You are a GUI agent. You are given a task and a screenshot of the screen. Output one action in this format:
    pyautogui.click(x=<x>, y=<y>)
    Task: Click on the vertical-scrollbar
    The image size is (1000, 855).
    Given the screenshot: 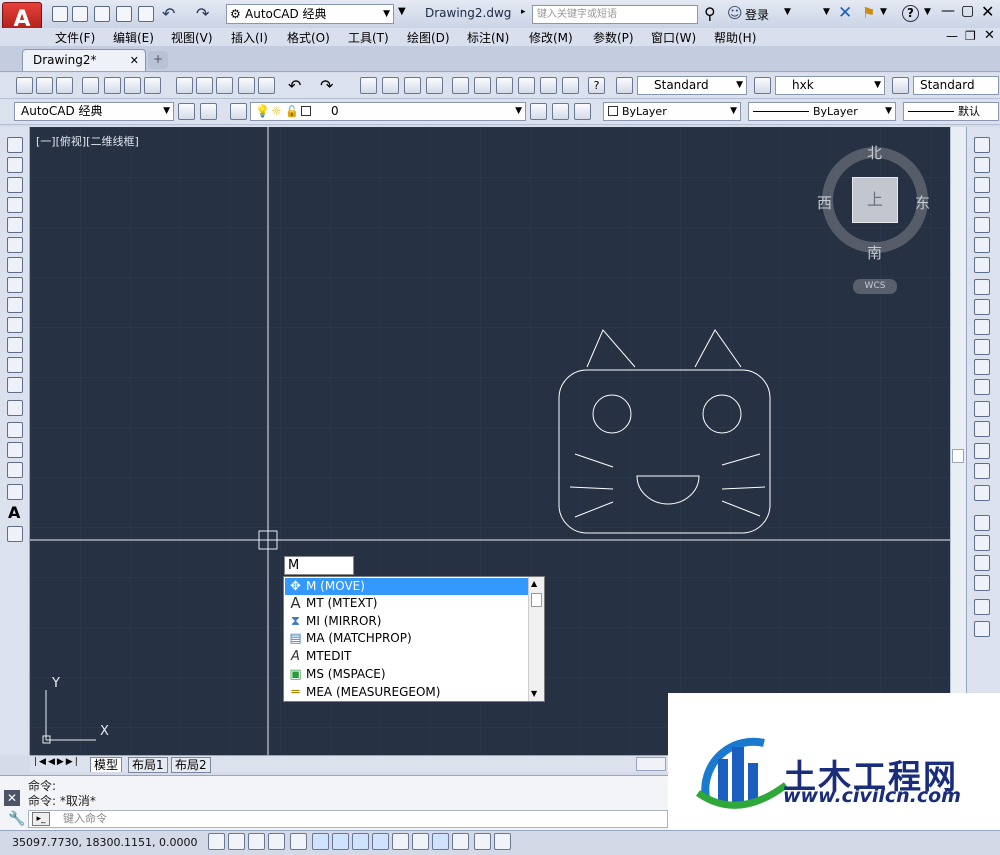 What is the action you would take?
    pyautogui.click(x=958, y=441)
    